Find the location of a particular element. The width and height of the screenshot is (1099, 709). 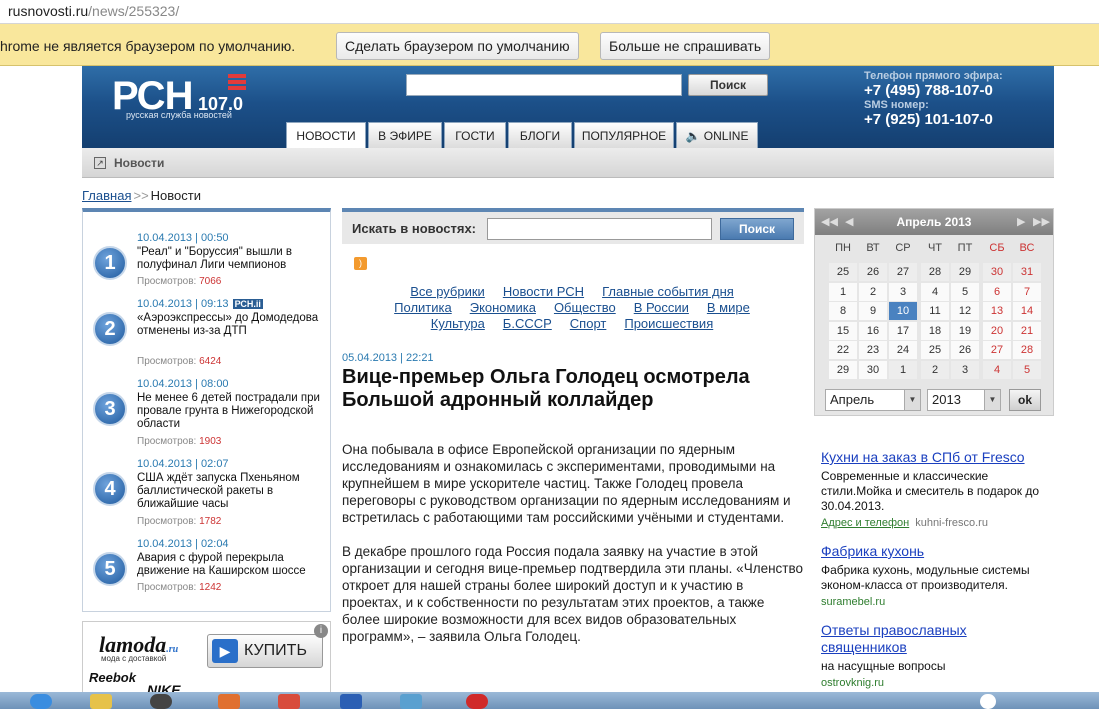

calendar-day: 14 is located at coordinates (1027, 311).